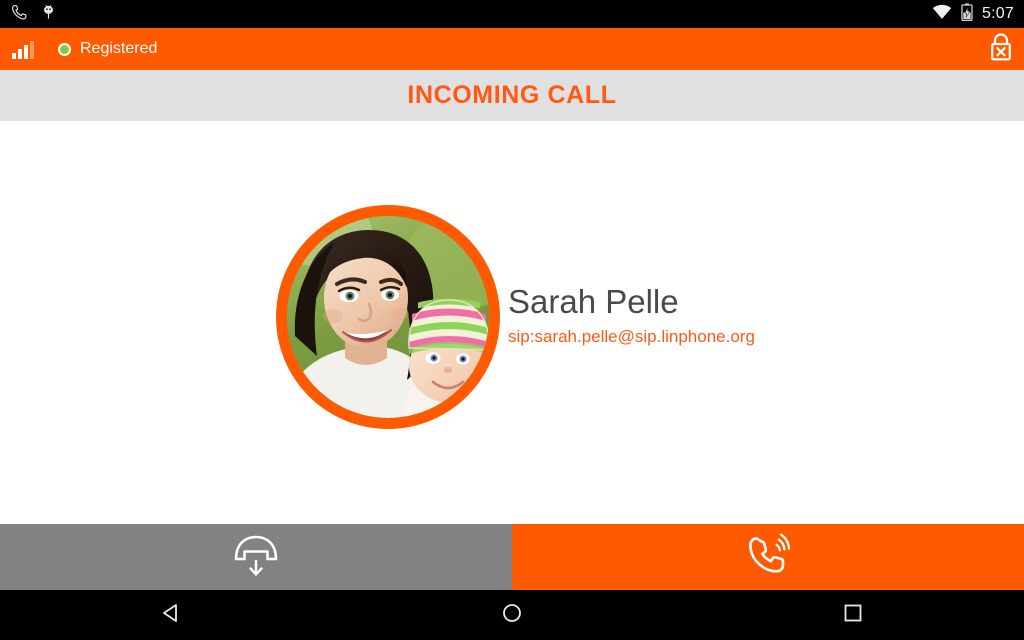 The image size is (1024, 640). I want to click on back-triangle-icon, so click(171, 615).